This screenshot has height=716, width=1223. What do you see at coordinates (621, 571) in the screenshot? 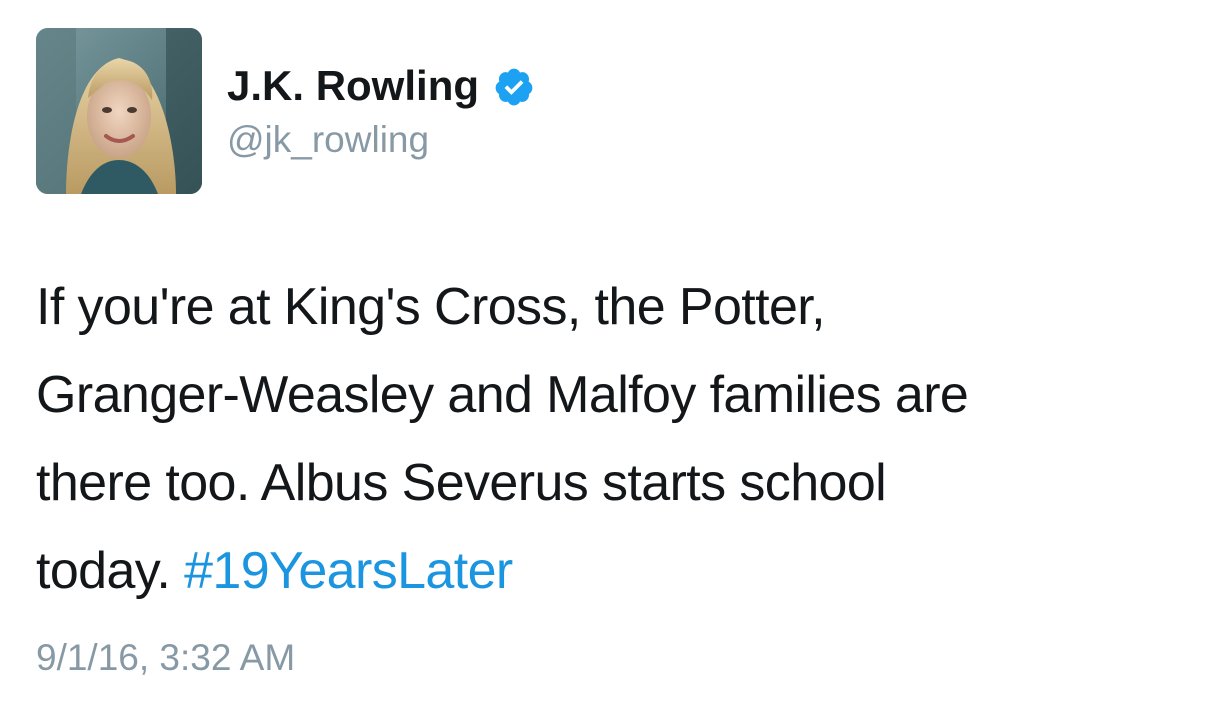
I see `tweet-line-last: today. #19YearsLater` at bounding box center [621, 571].